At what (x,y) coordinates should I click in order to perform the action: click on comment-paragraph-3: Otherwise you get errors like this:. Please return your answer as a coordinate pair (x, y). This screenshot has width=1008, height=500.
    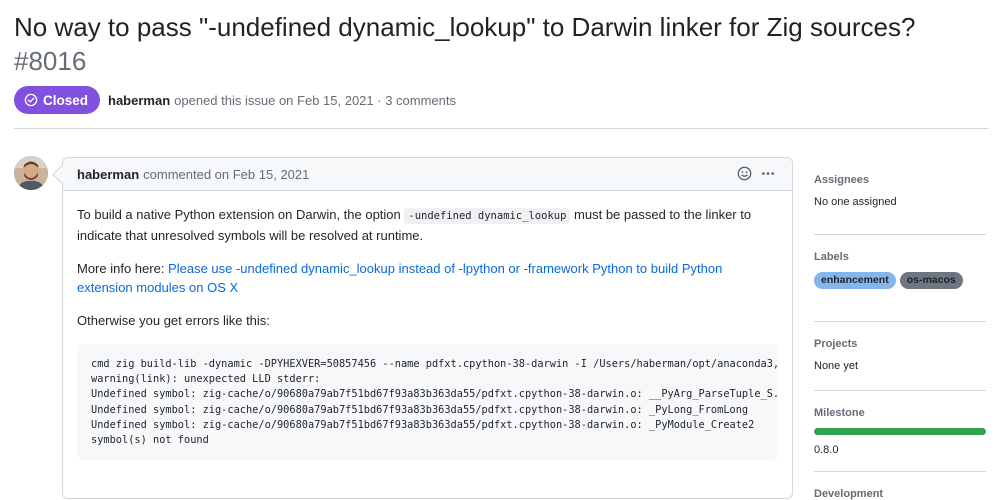
    Looking at the image, I should click on (173, 320).